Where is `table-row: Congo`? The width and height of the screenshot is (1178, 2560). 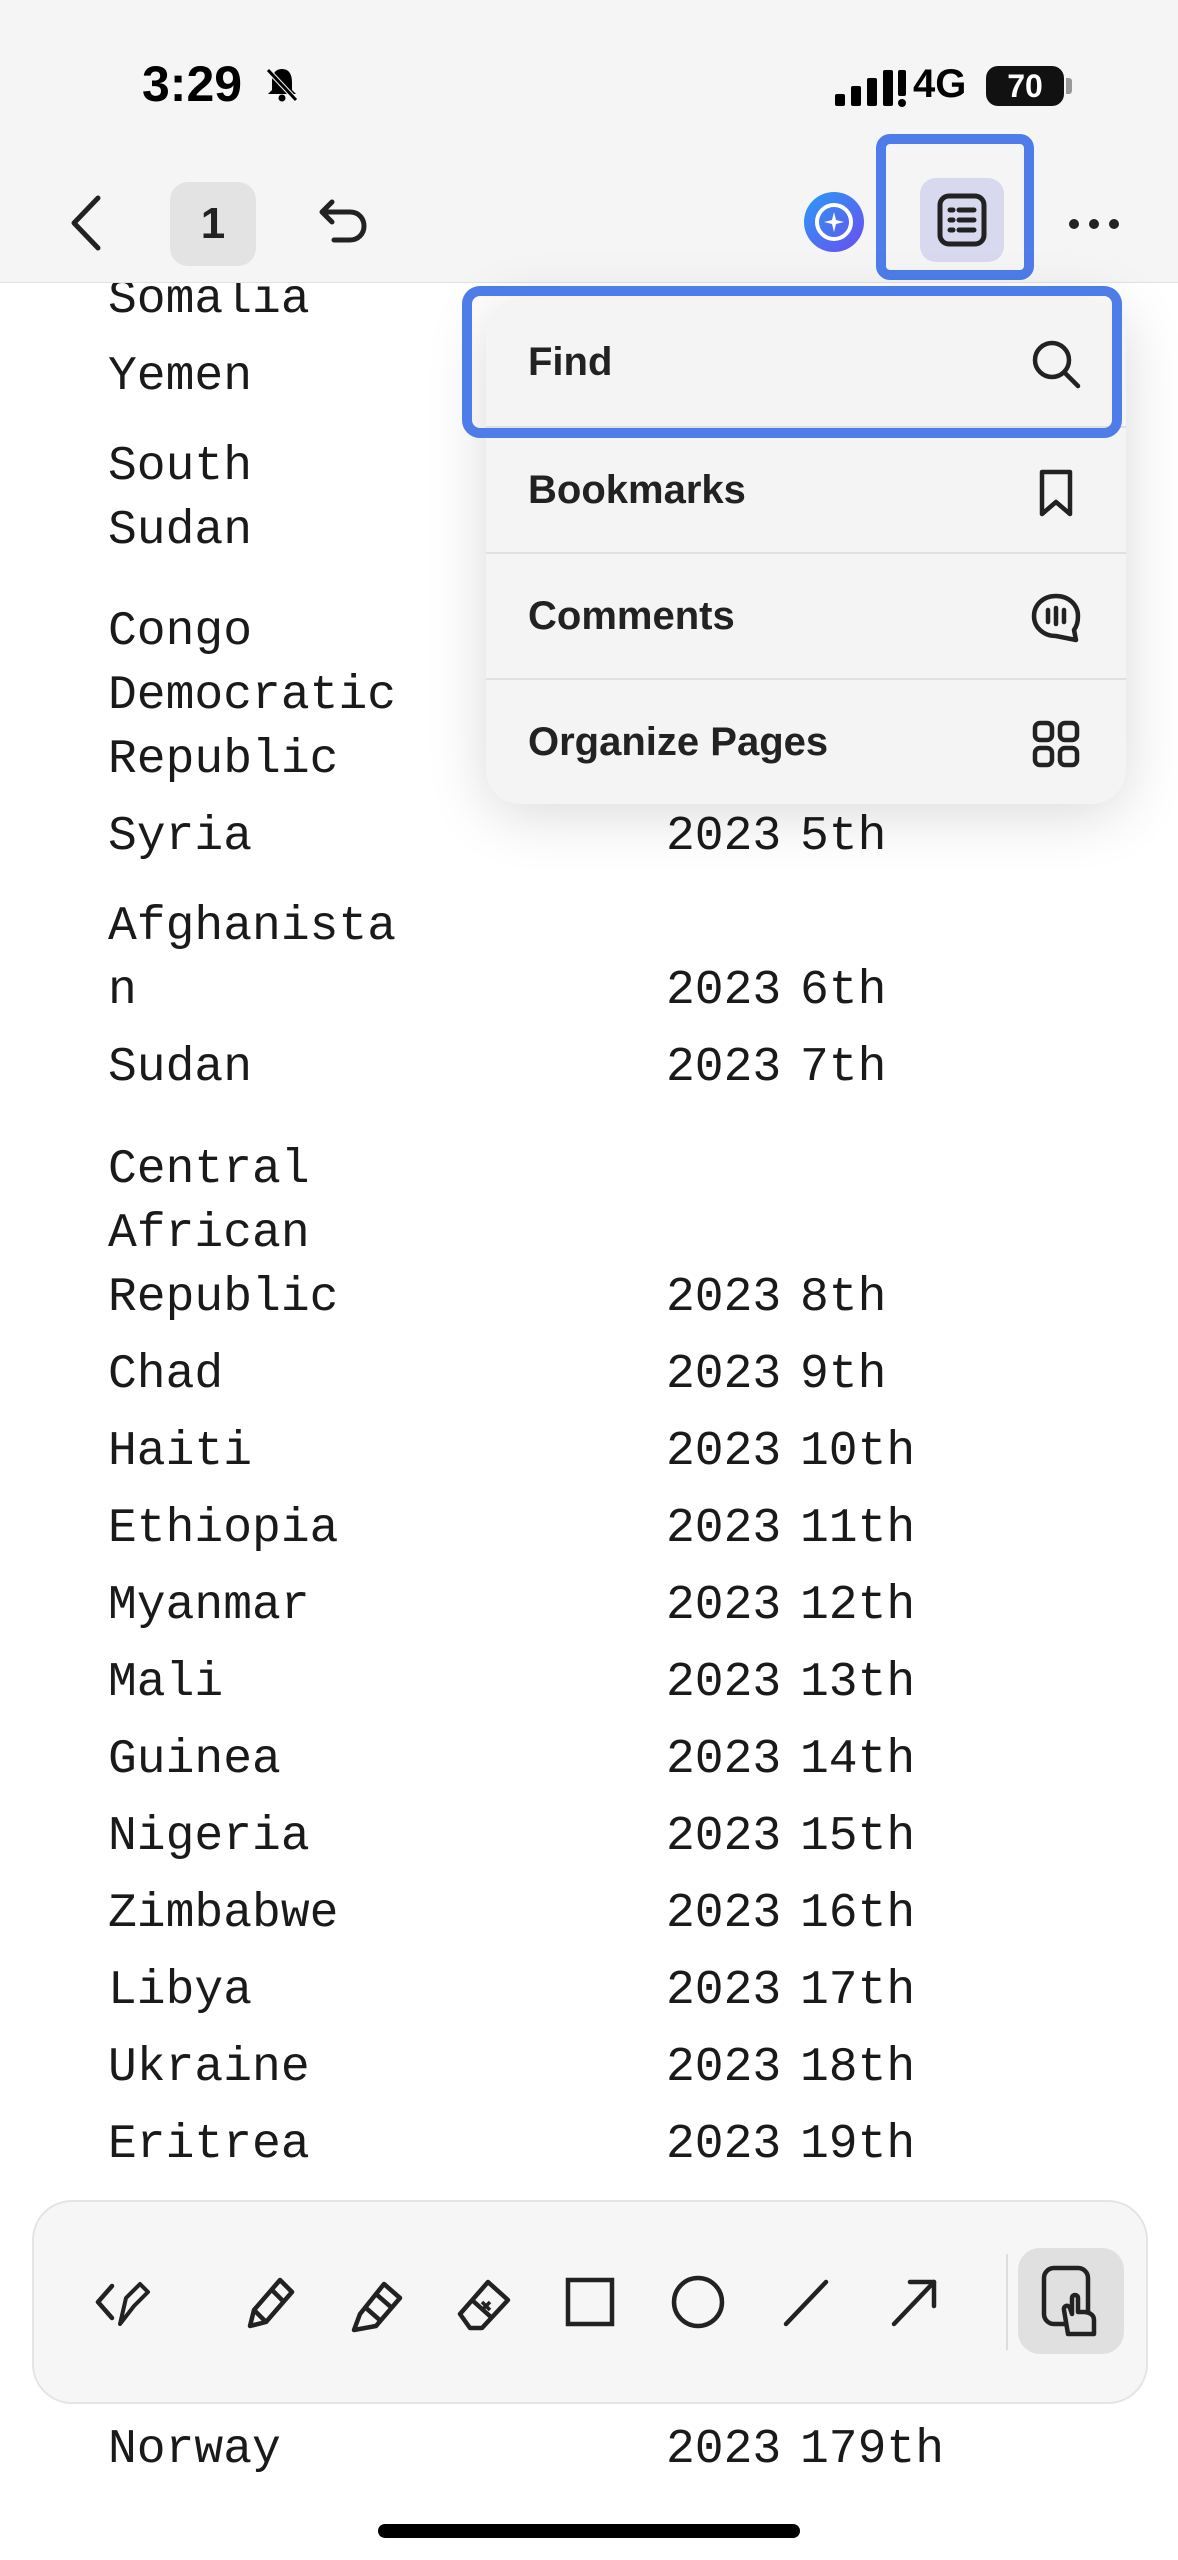 table-row: Congo is located at coordinates (180, 632).